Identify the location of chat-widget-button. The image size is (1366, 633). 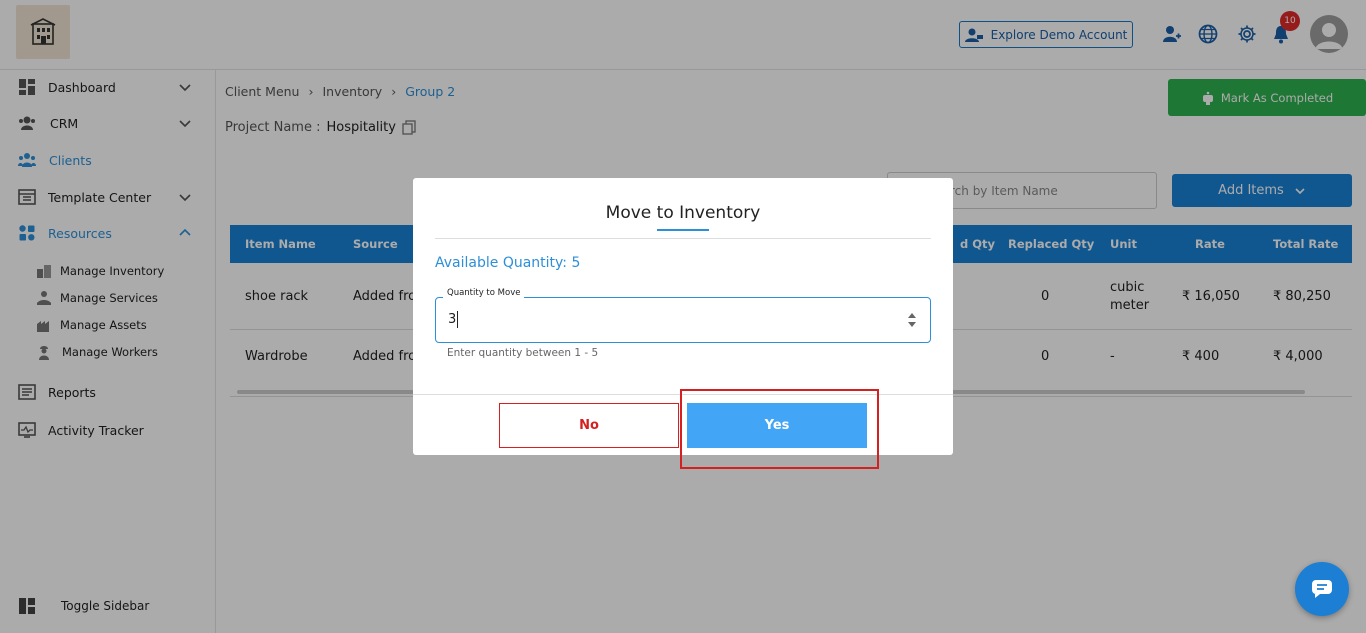
(1322, 589).